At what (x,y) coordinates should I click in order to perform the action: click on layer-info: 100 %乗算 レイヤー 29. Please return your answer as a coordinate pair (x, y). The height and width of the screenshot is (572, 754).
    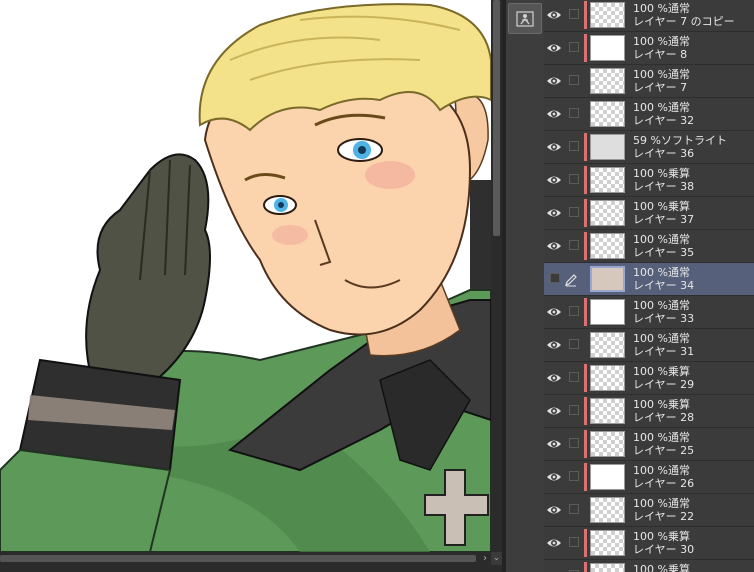
    Looking at the image, I should click on (692, 378).